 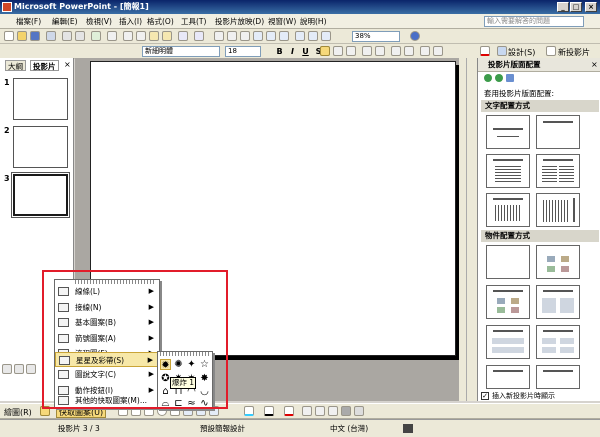 I want to click on menu-item-connectors: 接線(N) ▶, so click(x=107, y=308).